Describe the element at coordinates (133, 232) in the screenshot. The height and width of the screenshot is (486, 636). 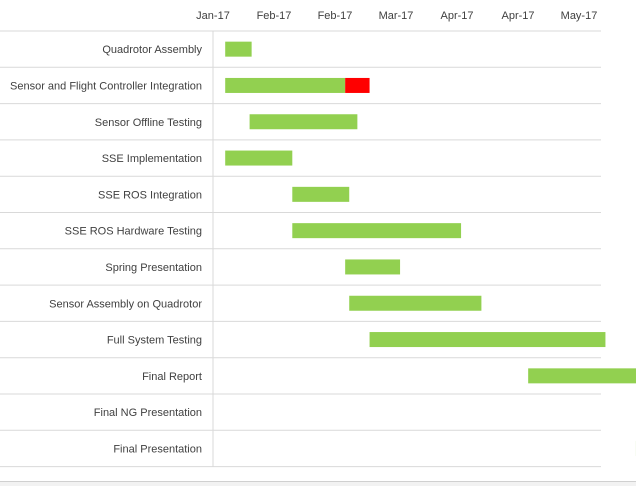
I see `category-label: SSE ROS Hardware Testing` at that location.